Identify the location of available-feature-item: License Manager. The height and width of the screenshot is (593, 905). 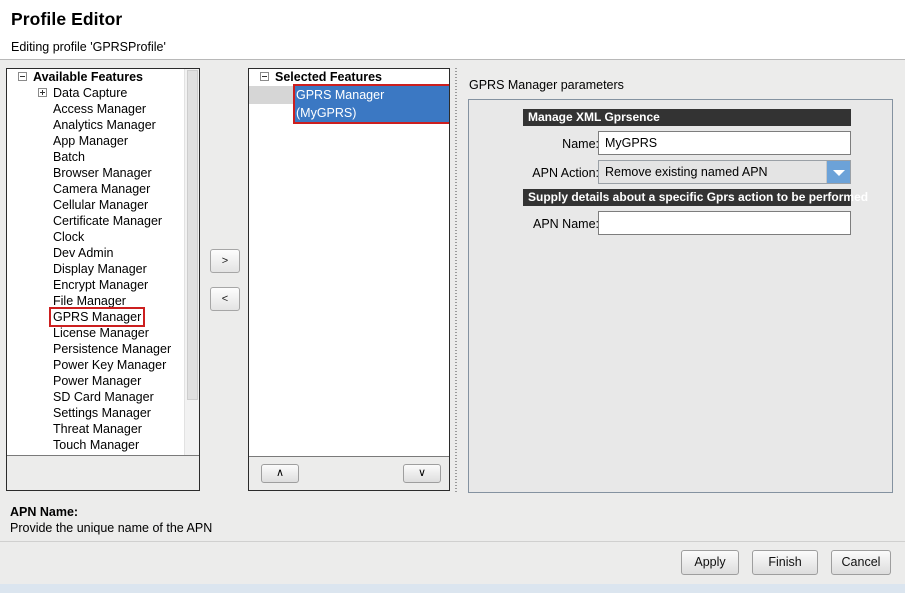
(103, 333).